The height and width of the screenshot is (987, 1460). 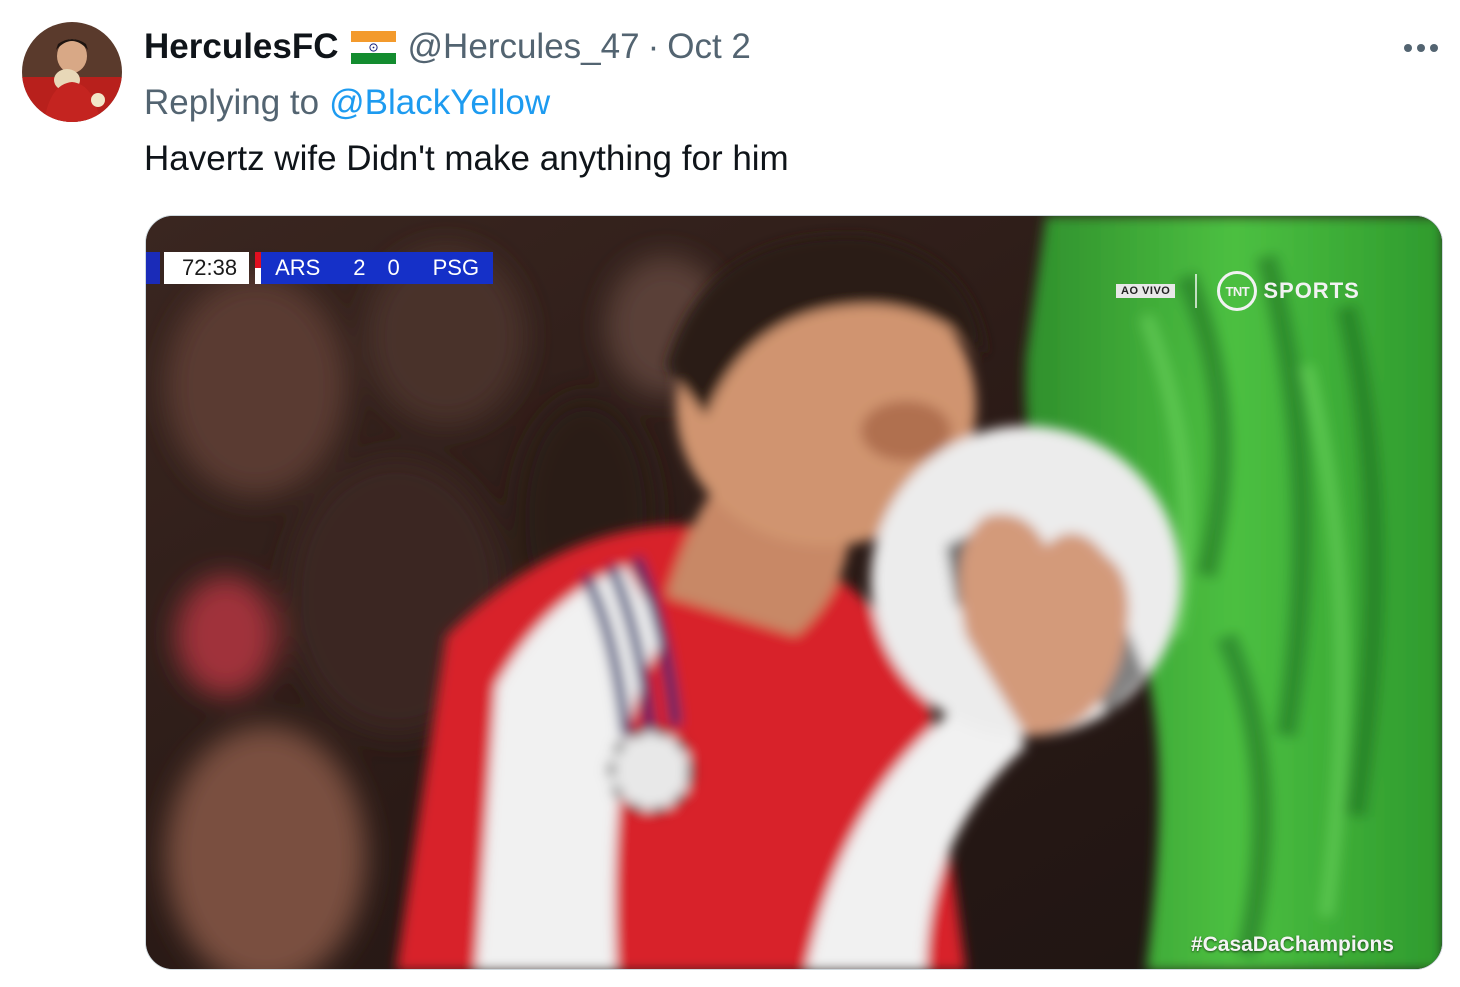 I want to click on avatar-icon, so click(x=72, y=72).